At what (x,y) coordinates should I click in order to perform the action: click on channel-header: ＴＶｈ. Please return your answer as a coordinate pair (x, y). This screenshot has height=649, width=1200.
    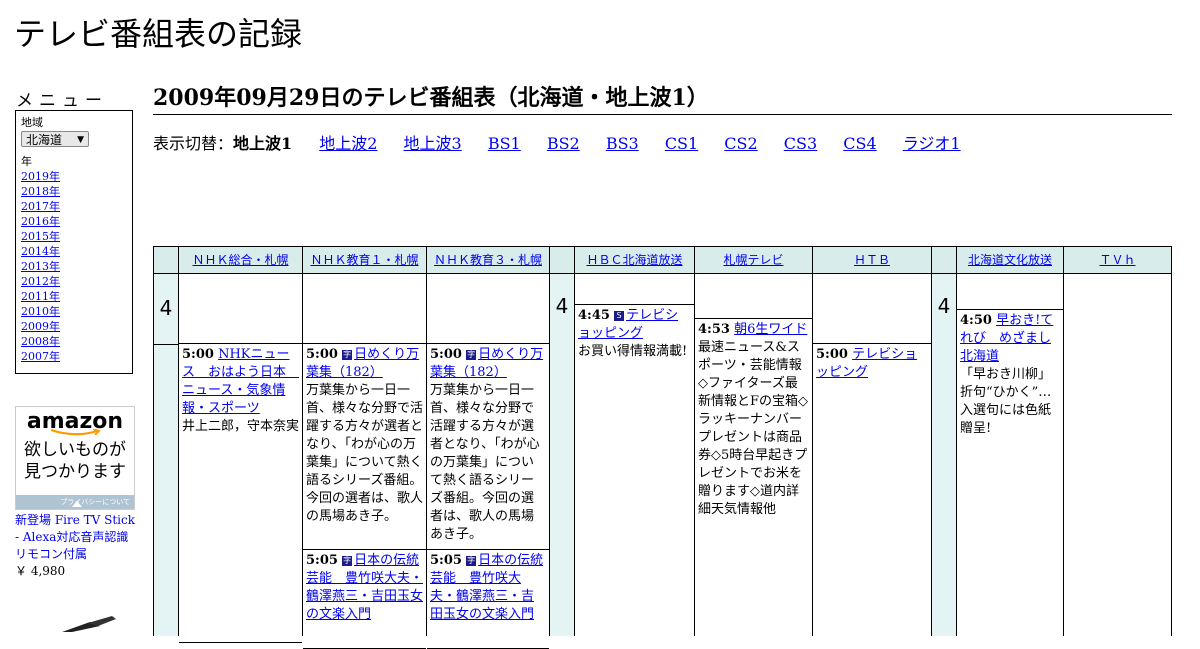
    Looking at the image, I should click on (1117, 260).